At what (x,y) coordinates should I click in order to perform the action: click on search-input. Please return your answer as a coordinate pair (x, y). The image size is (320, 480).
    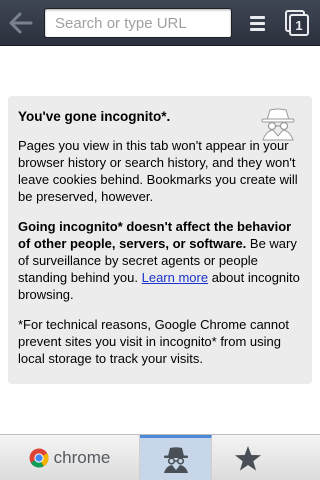
    Looking at the image, I should click on (138, 23).